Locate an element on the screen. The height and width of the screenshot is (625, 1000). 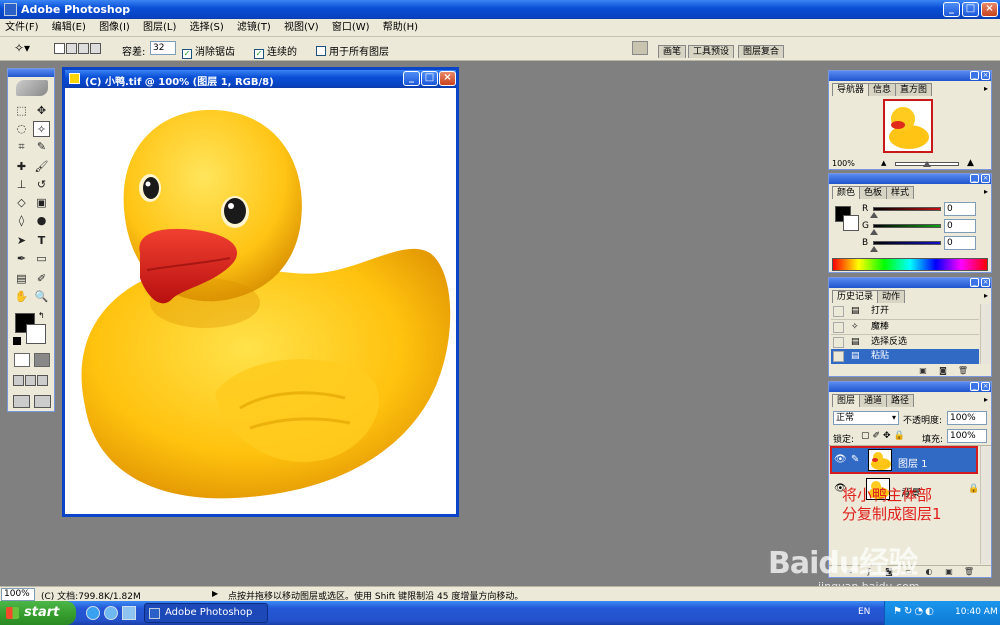
color-bg-swatch is located at coordinates (851, 223).